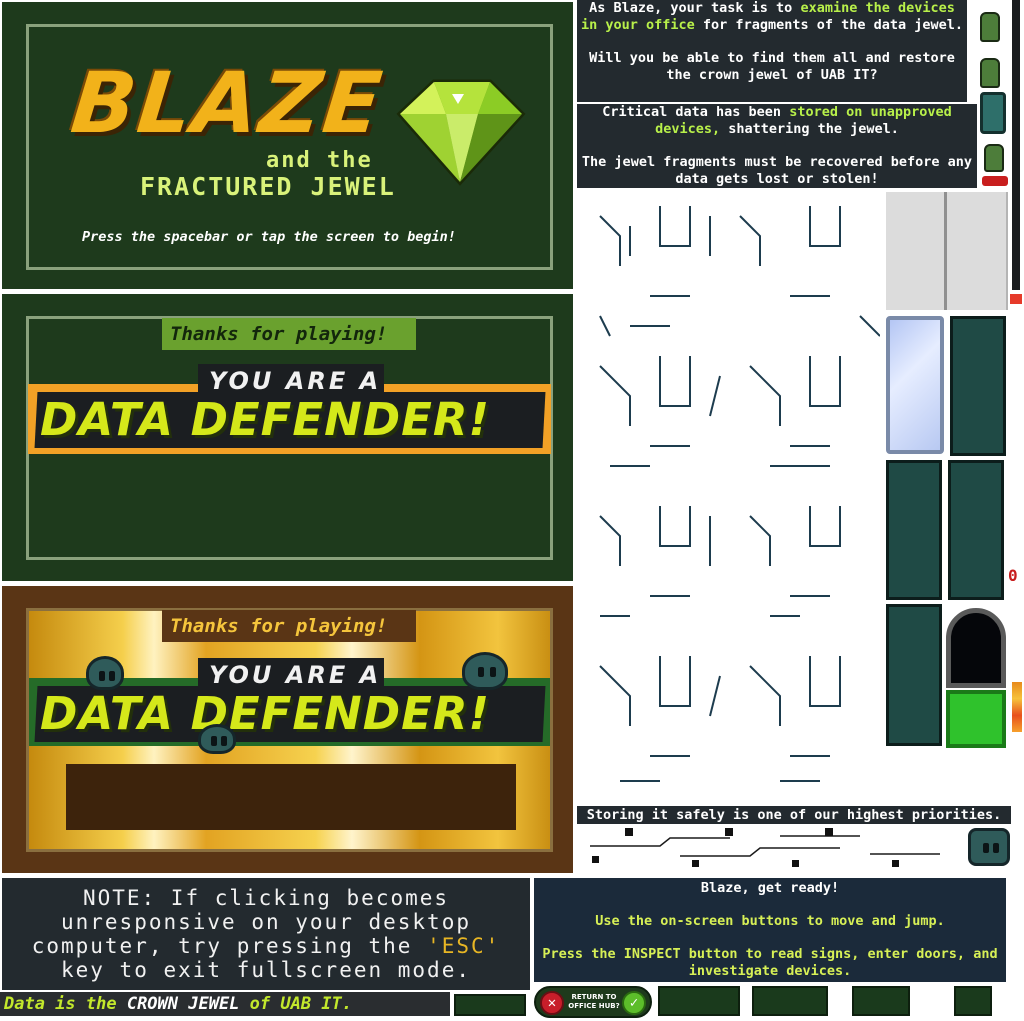 Image resolution: width=1024 pixels, height=1021 pixels. Describe the element at coordinates (279, 334) in the screenshot. I see `thanks-text: Thanks for playing!` at that location.